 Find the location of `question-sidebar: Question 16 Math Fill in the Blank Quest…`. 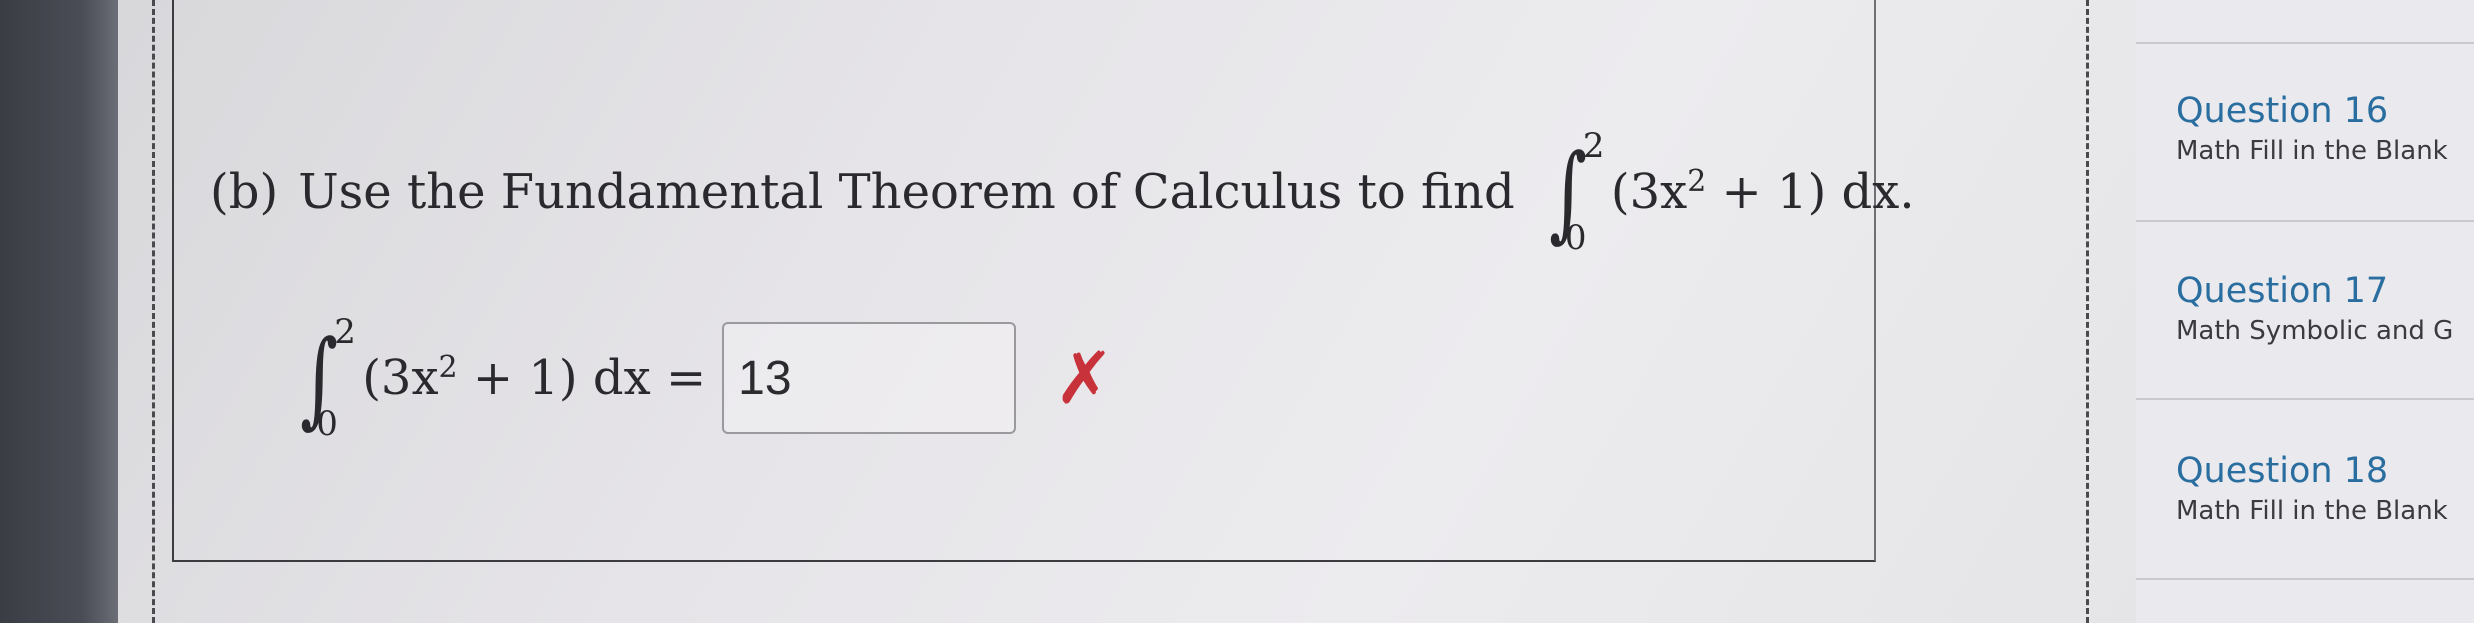

question-sidebar: Question 16 Math Fill in the Blank Quest… is located at coordinates (2305, 311).